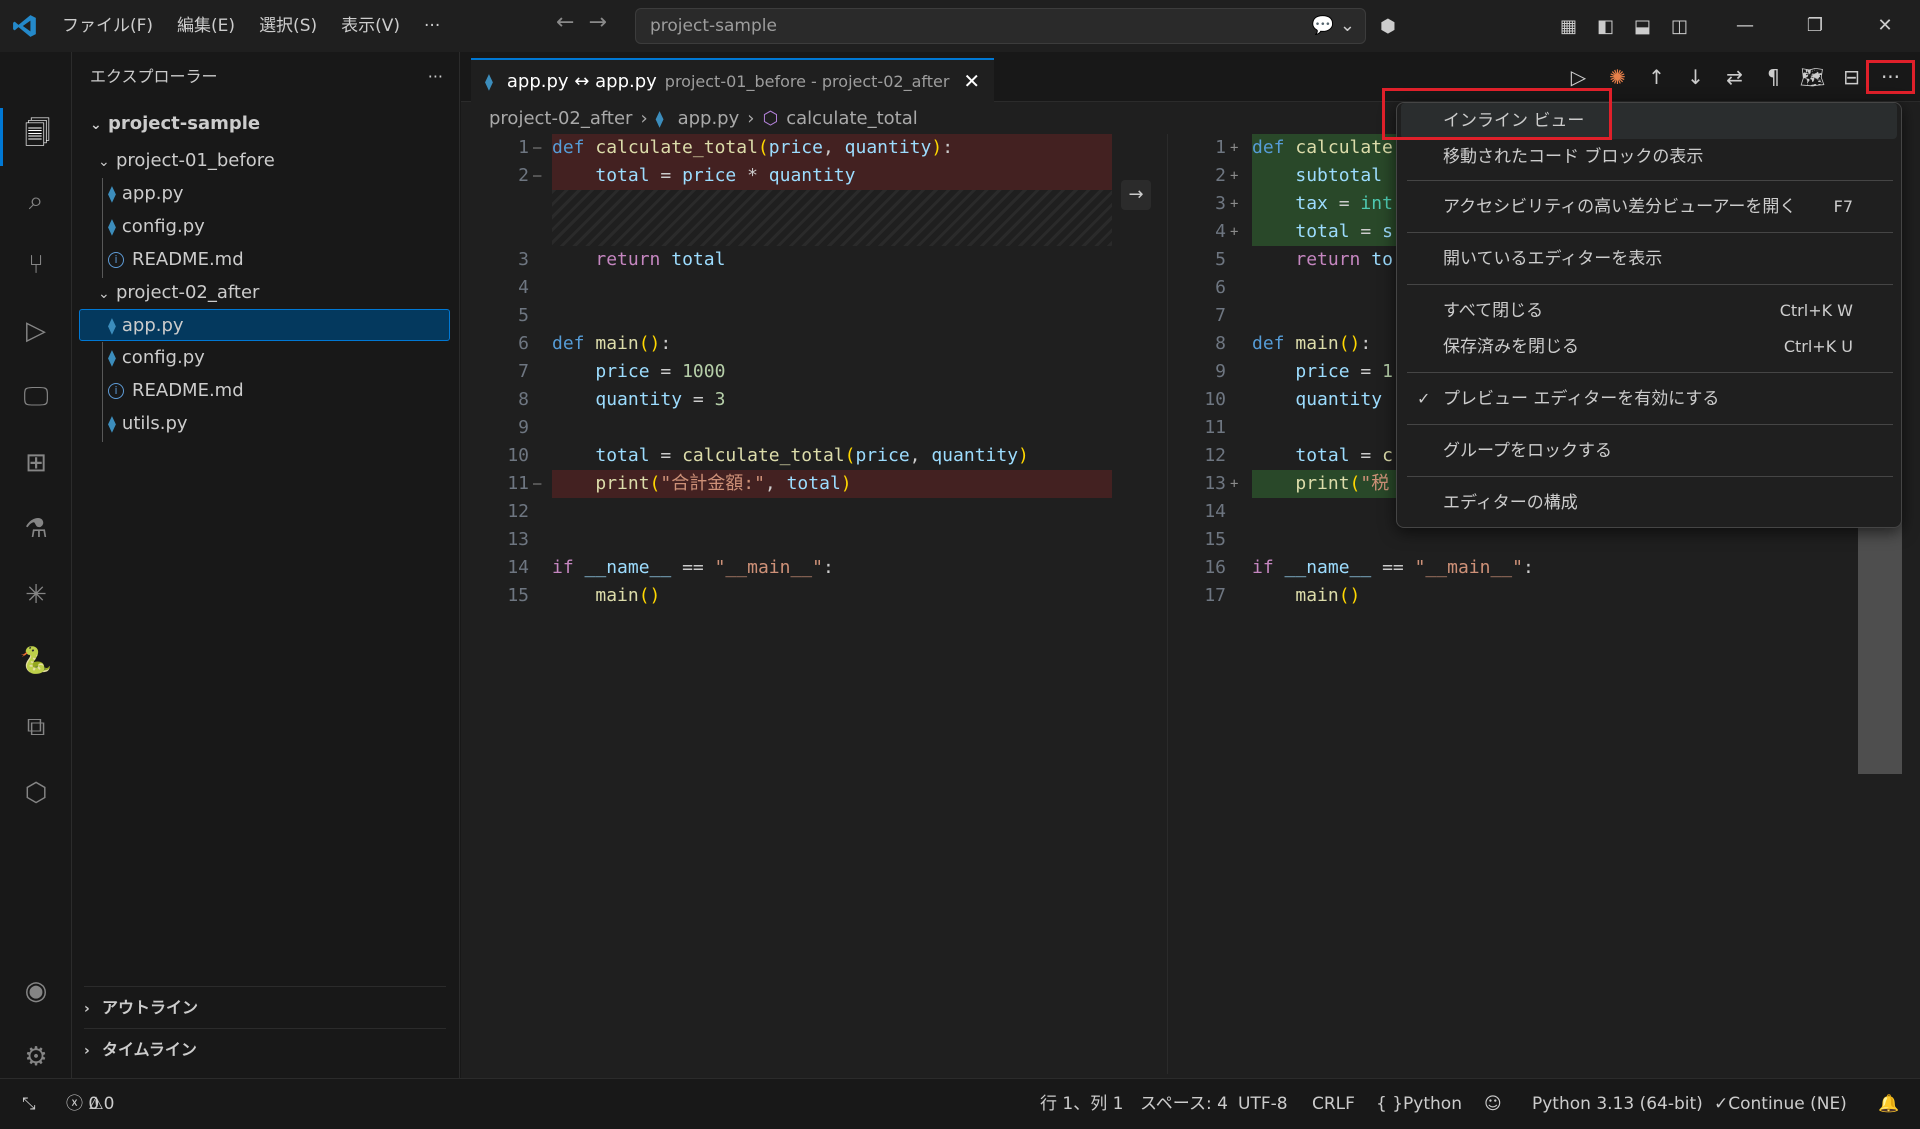 The image size is (1920, 1129). What do you see at coordinates (36, 595) in the screenshot?
I see `claude-icon: ✳` at bounding box center [36, 595].